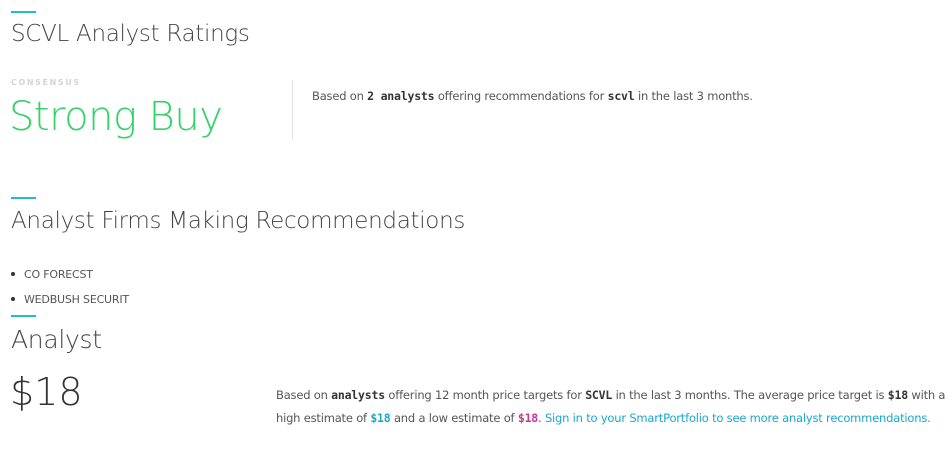 Image resolution: width=950 pixels, height=473 pixels. I want to click on analyst-count: 2 analysts, so click(401, 96).